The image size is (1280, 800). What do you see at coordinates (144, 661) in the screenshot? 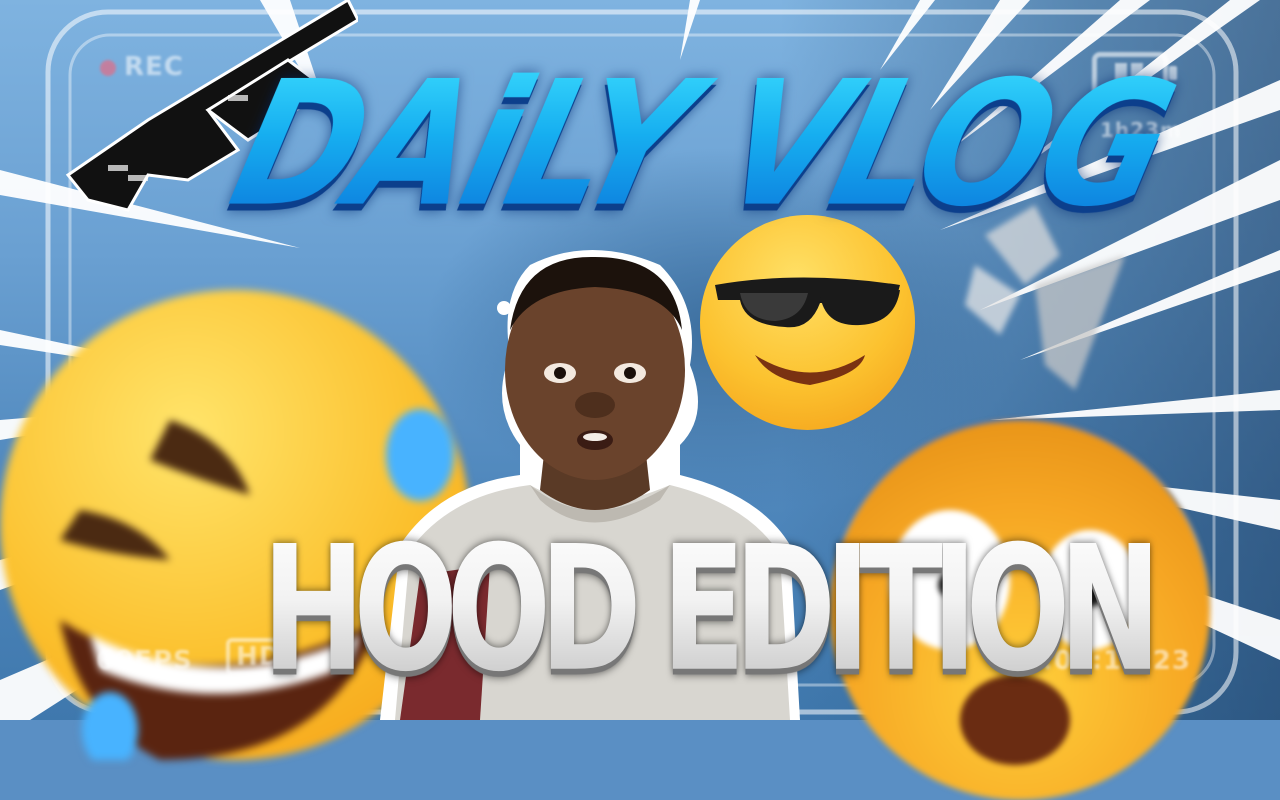
I see `fps-label: 60FPS` at bounding box center [144, 661].